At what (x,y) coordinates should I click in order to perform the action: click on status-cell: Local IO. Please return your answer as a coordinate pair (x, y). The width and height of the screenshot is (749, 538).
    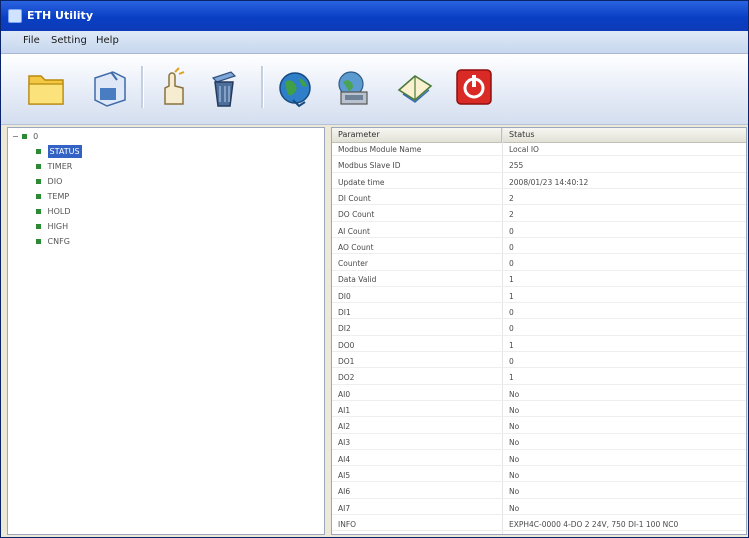
    Looking at the image, I should click on (524, 149).